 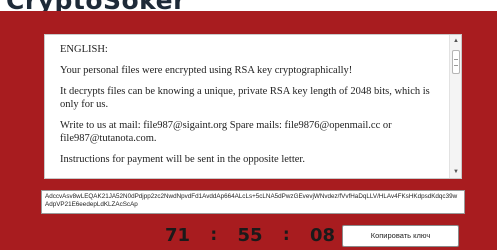 I want to click on countdown-timer: 71 : 55 : 08, so click(x=250, y=235).